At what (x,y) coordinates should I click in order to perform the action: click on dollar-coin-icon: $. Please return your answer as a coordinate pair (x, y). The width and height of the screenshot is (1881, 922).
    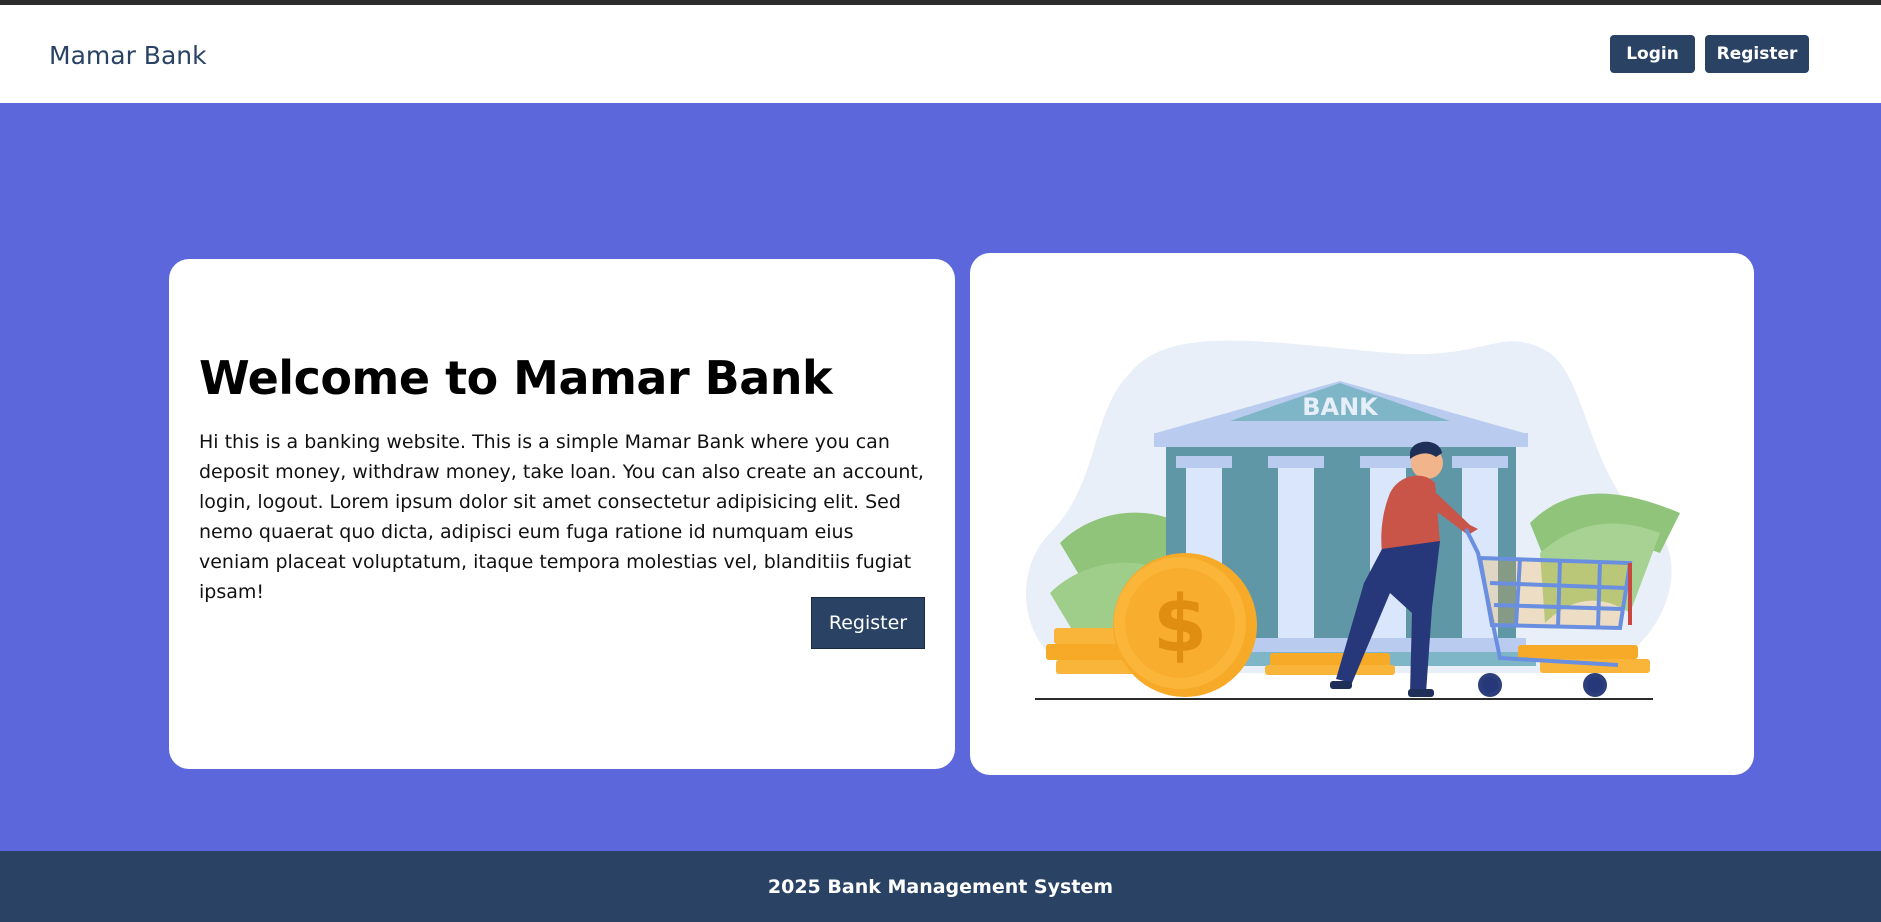
    Looking at the image, I should click on (1185, 625).